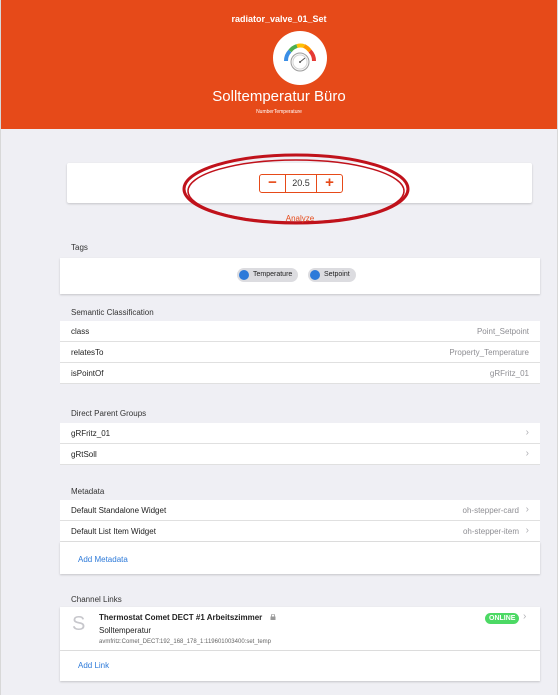 This screenshot has height=695, width=558. What do you see at coordinates (87, 352) in the screenshot?
I see `row-key: relatesTo` at bounding box center [87, 352].